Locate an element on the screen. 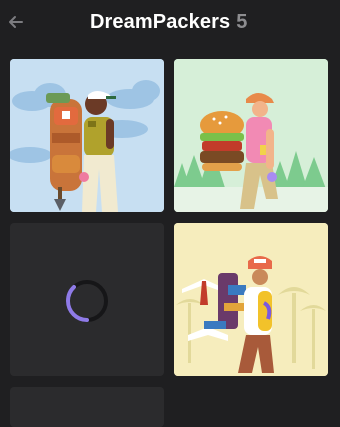 Image resolution: width=340 pixels, height=427 pixels. item-count: 5 is located at coordinates (242, 22).